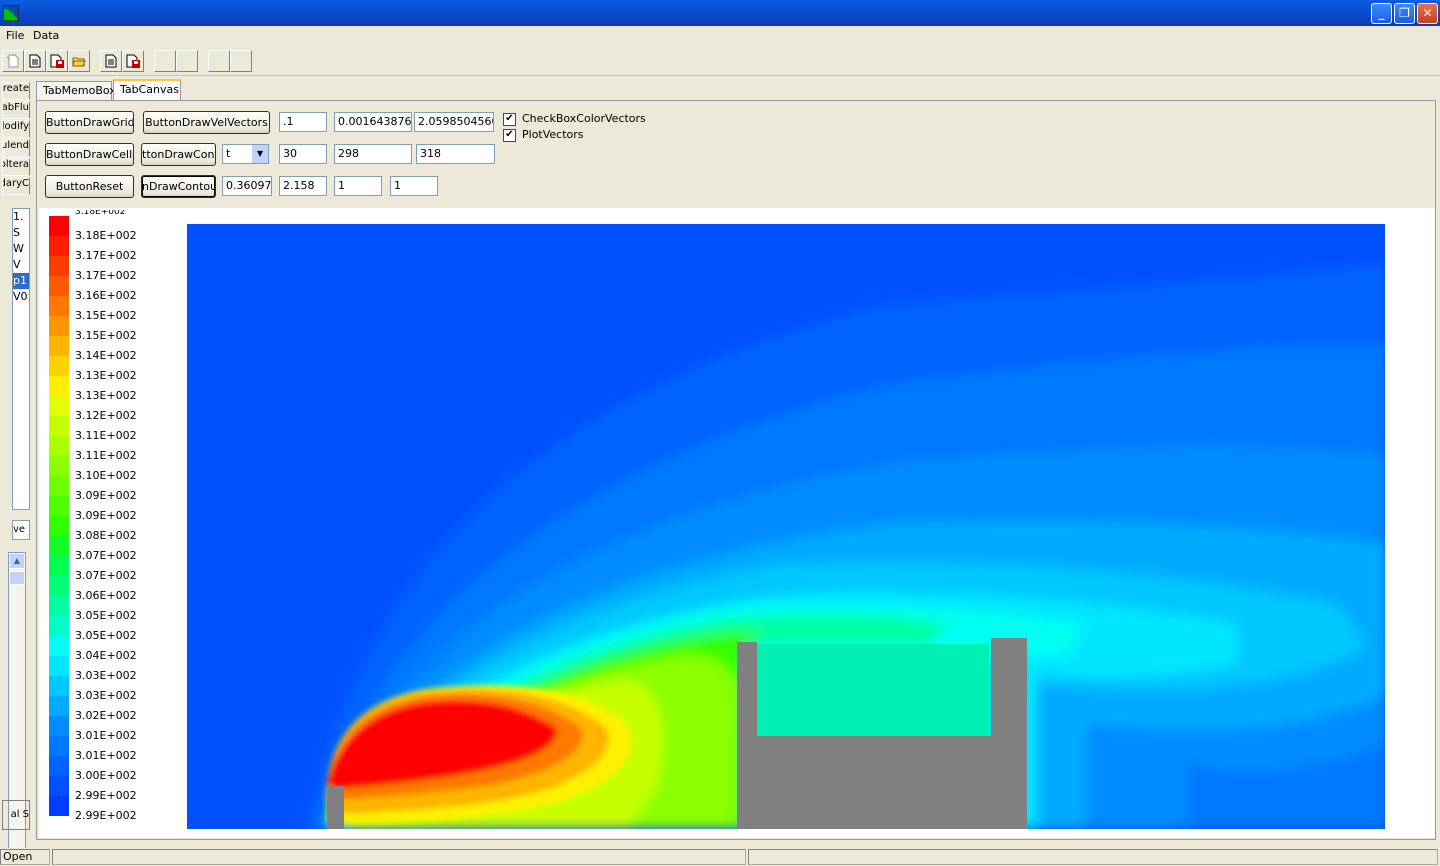  Describe the element at coordinates (720, 857) in the screenshot. I see `status-bar: Open` at that location.